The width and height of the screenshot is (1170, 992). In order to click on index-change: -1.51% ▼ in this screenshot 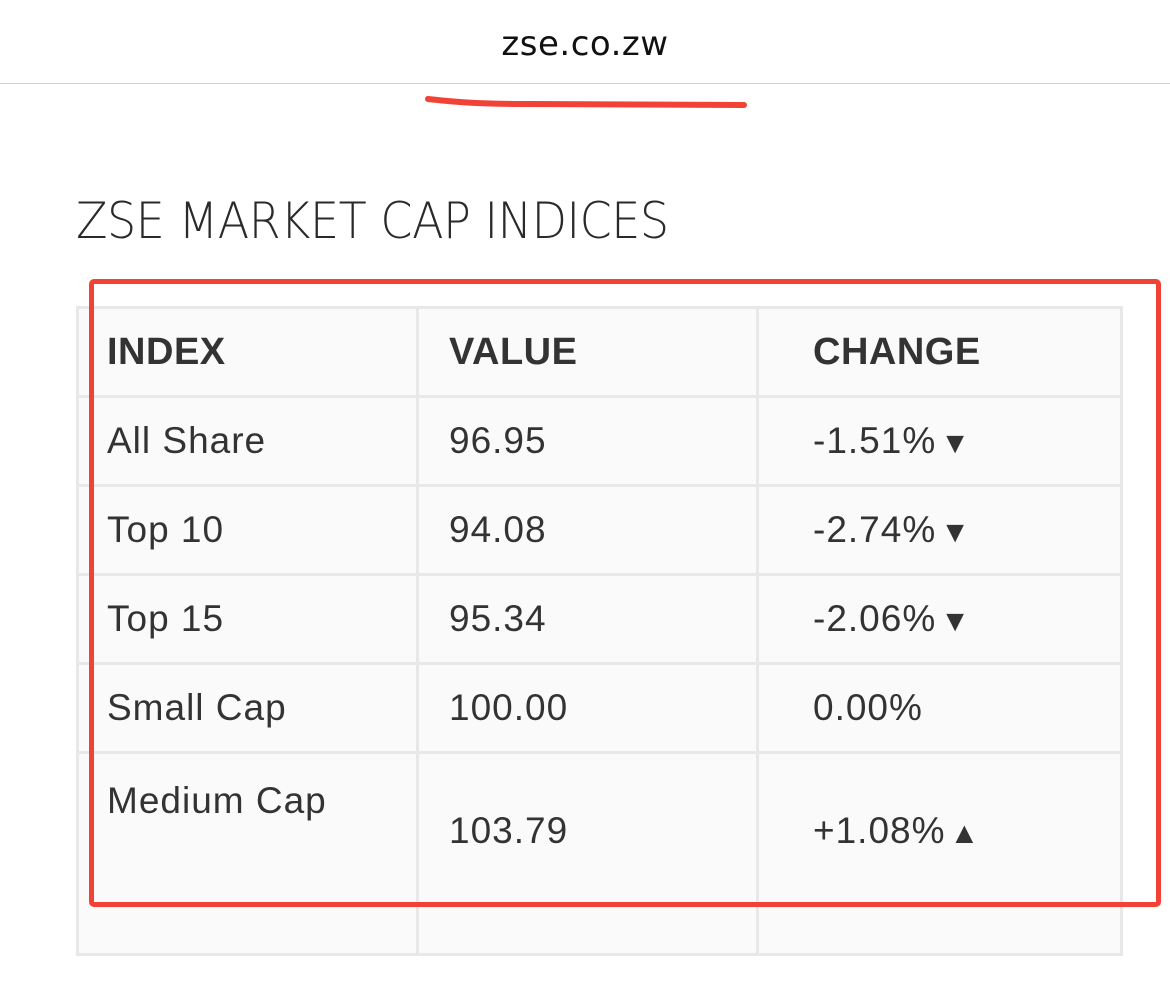, I will do `click(939, 441)`.